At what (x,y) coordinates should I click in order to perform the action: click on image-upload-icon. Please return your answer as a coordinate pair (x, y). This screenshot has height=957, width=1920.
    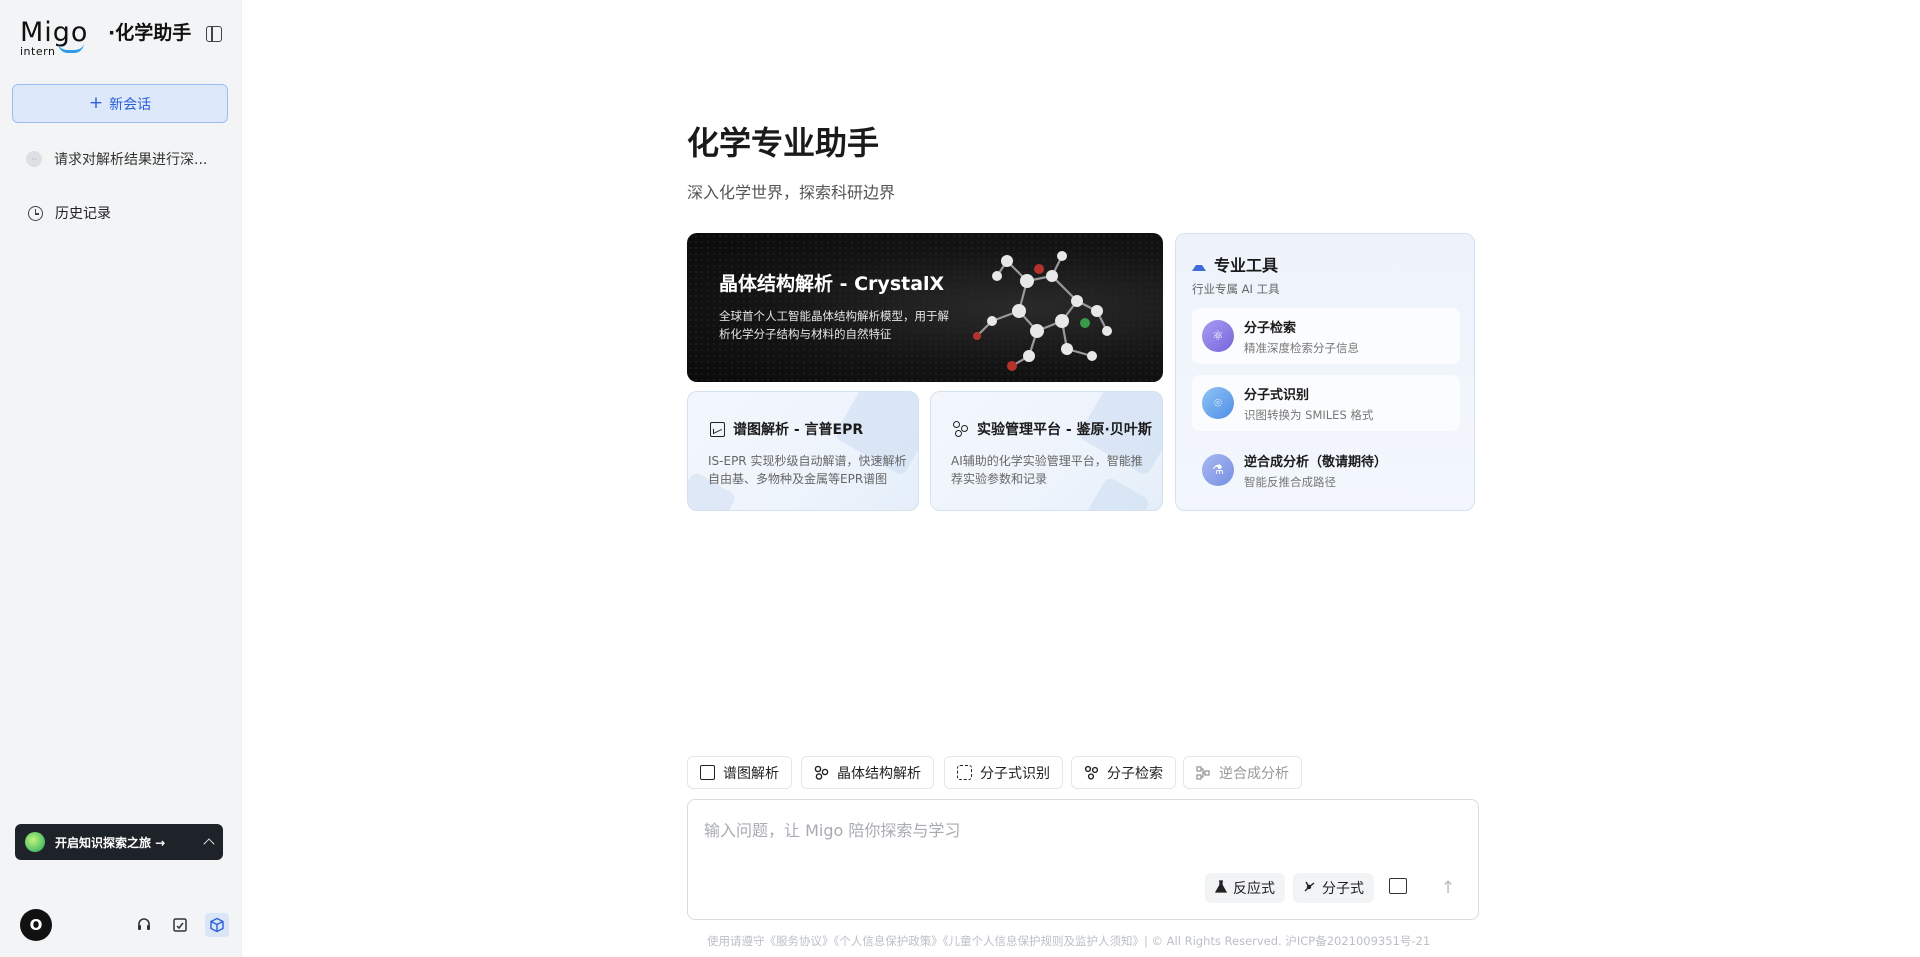
    Looking at the image, I should click on (1398, 886).